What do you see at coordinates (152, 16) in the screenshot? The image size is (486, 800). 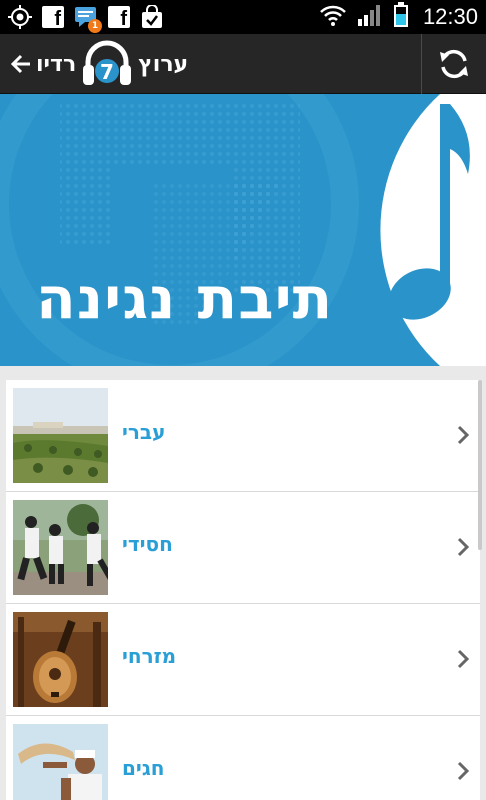 I see `shopping-bag-check-icon` at bounding box center [152, 16].